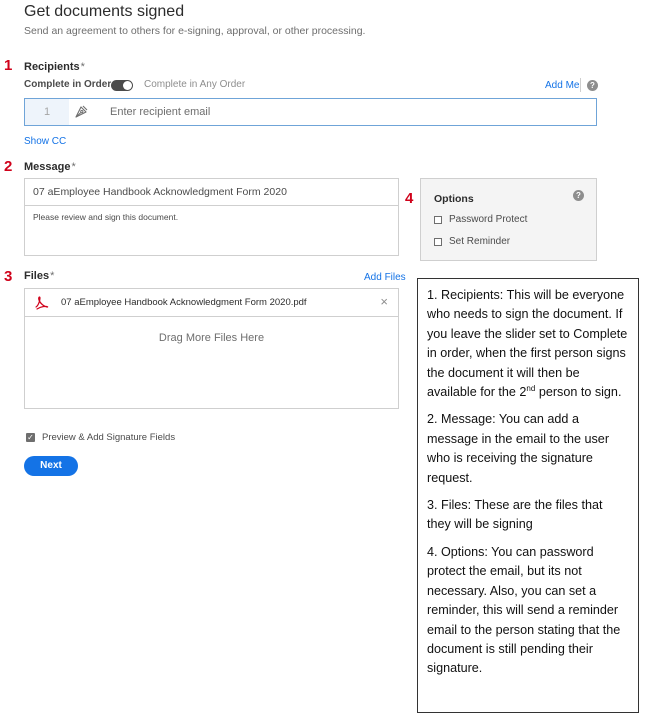 This screenshot has width=651, height=722. I want to click on add-files-link: Add Files, so click(385, 277).